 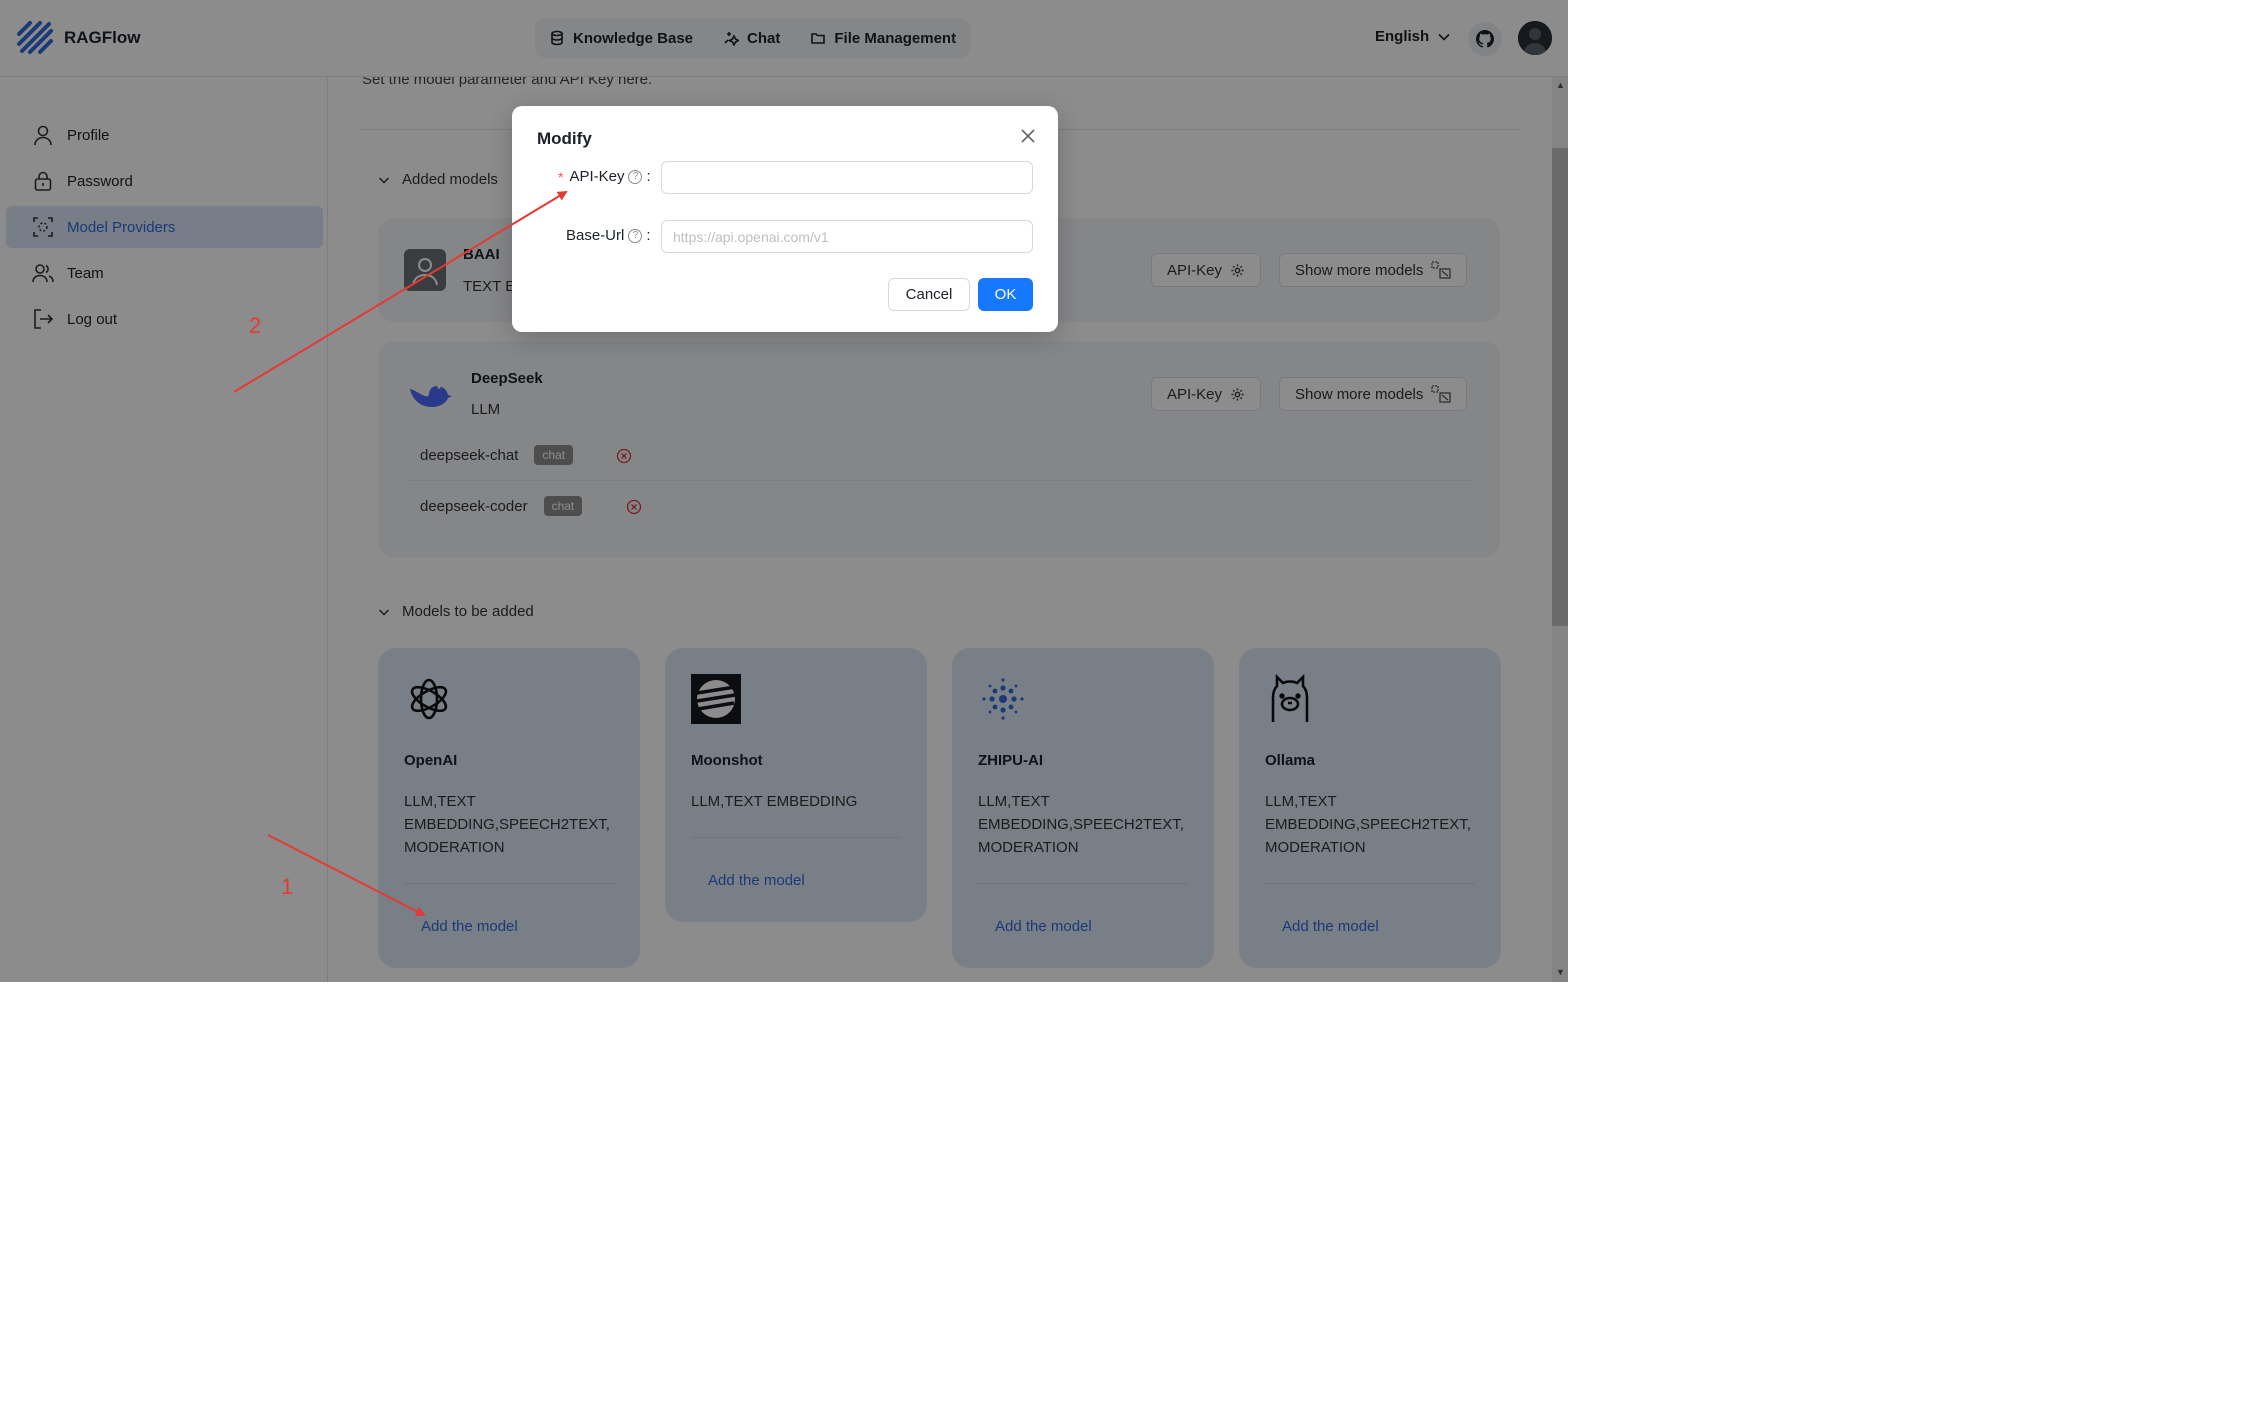 What do you see at coordinates (287, 886) in the screenshot?
I see `annotation-step-1: 1` at bounding box center [287, 886].